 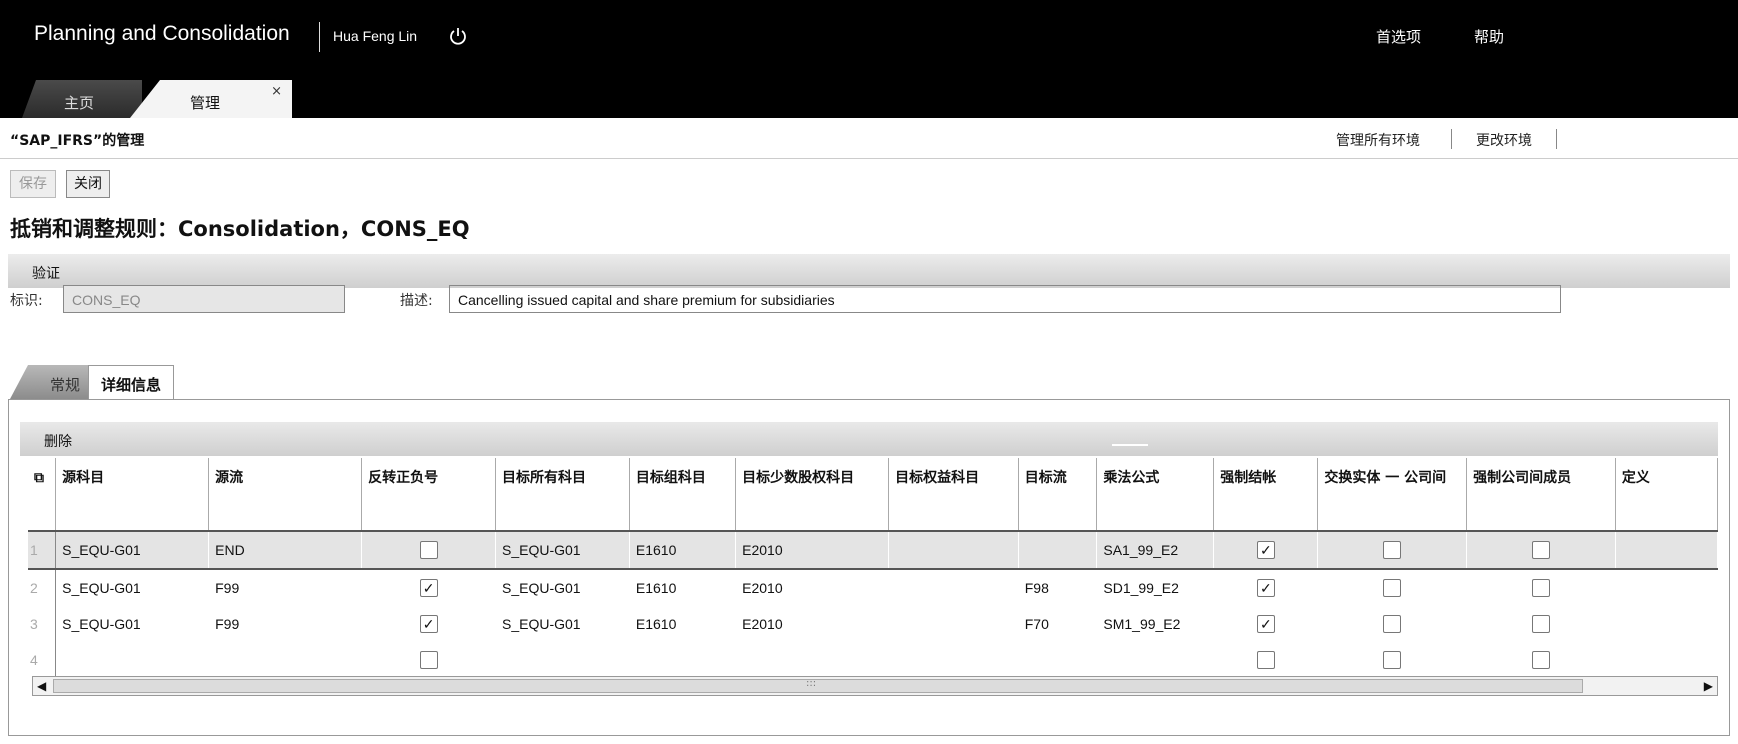 I want to click on table-row: 4, so click(x=873, y=660).